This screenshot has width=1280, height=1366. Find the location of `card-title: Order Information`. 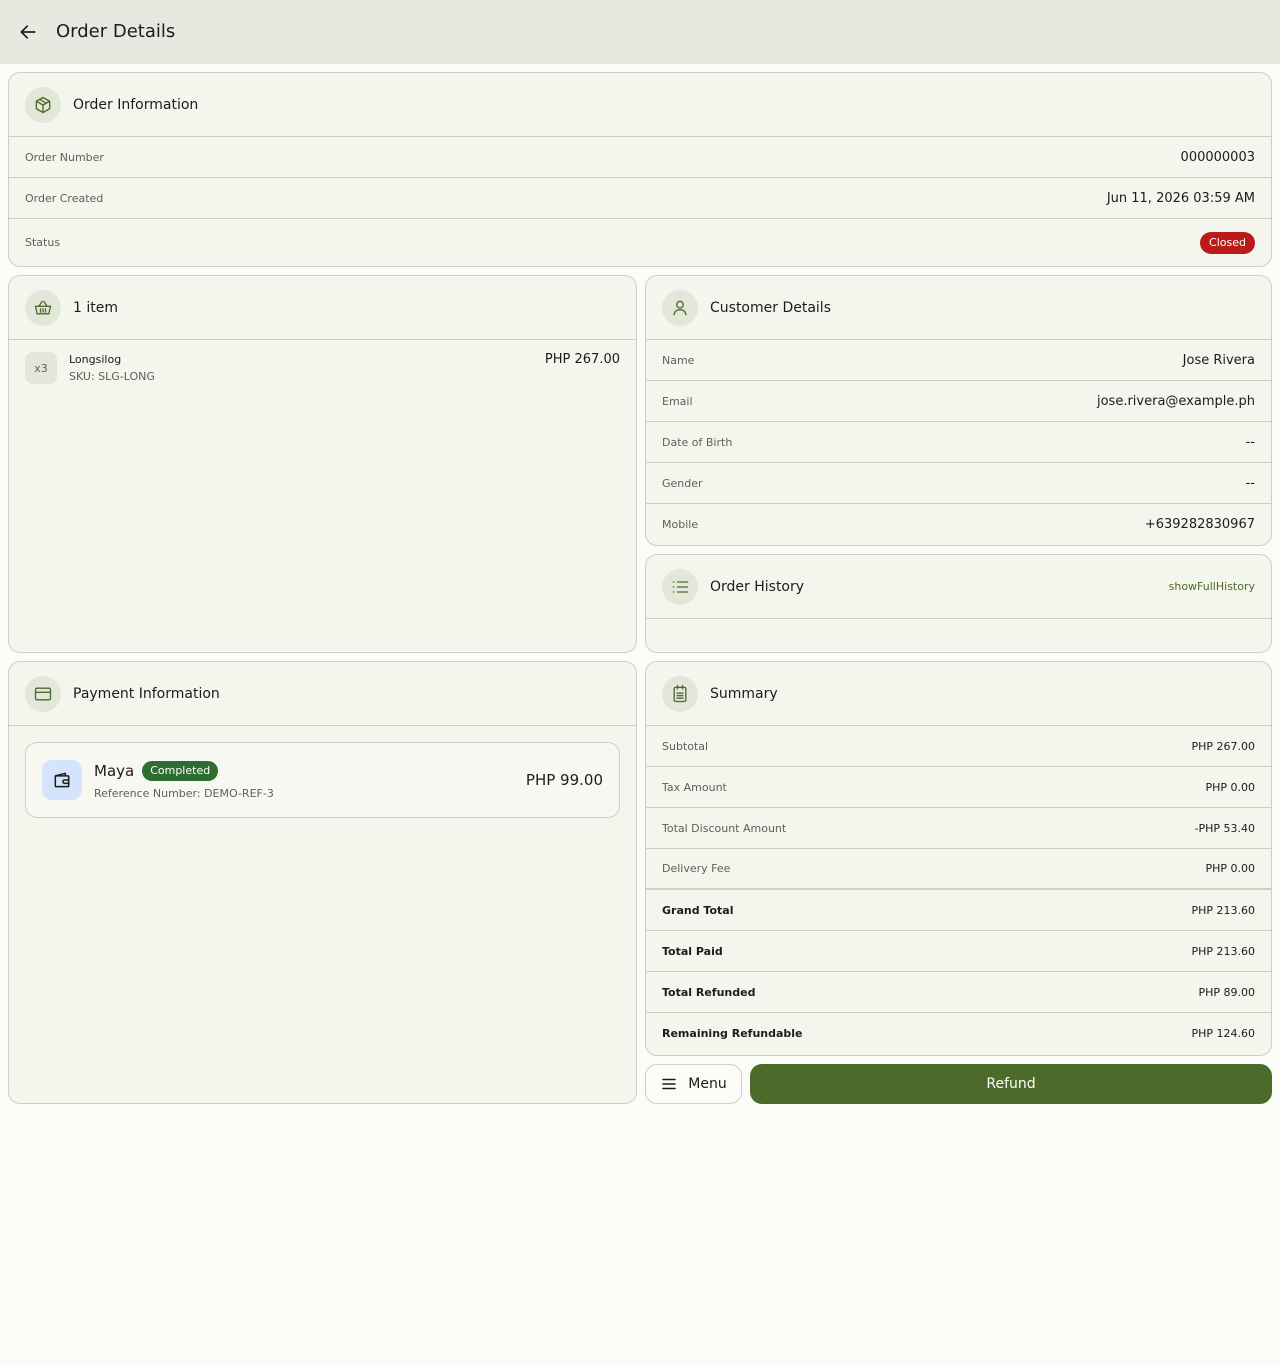

card-title: Order Information is located at coordinates (136, 104).